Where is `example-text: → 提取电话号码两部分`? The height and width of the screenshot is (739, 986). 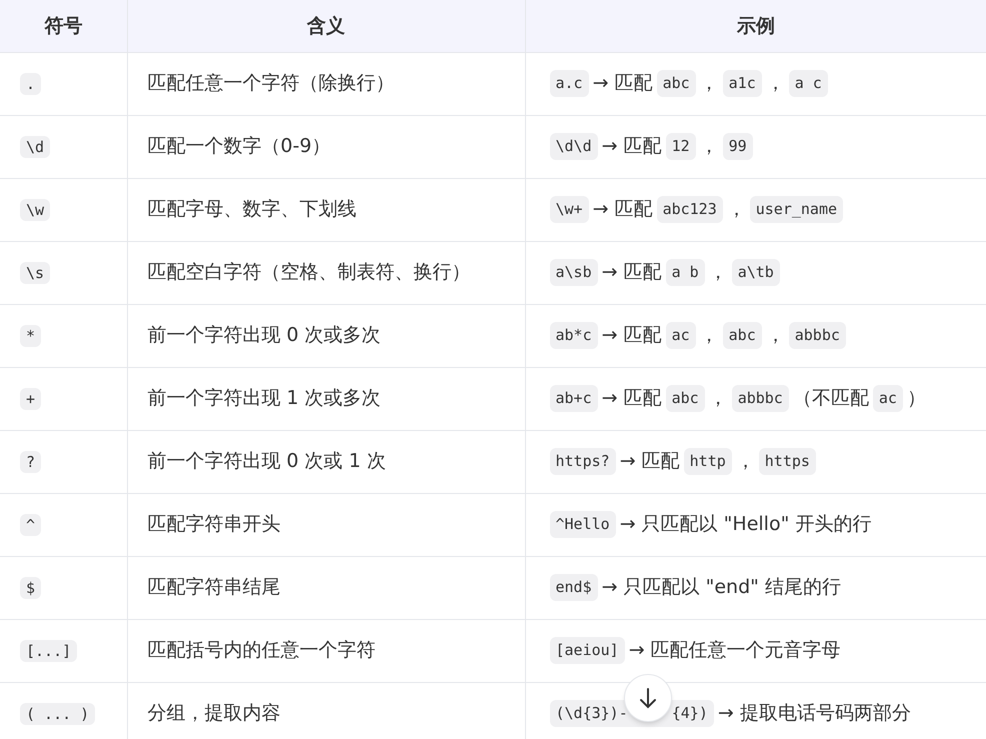 example-text: → 提取电话号码两部分 is located at coordinates (814, 713).